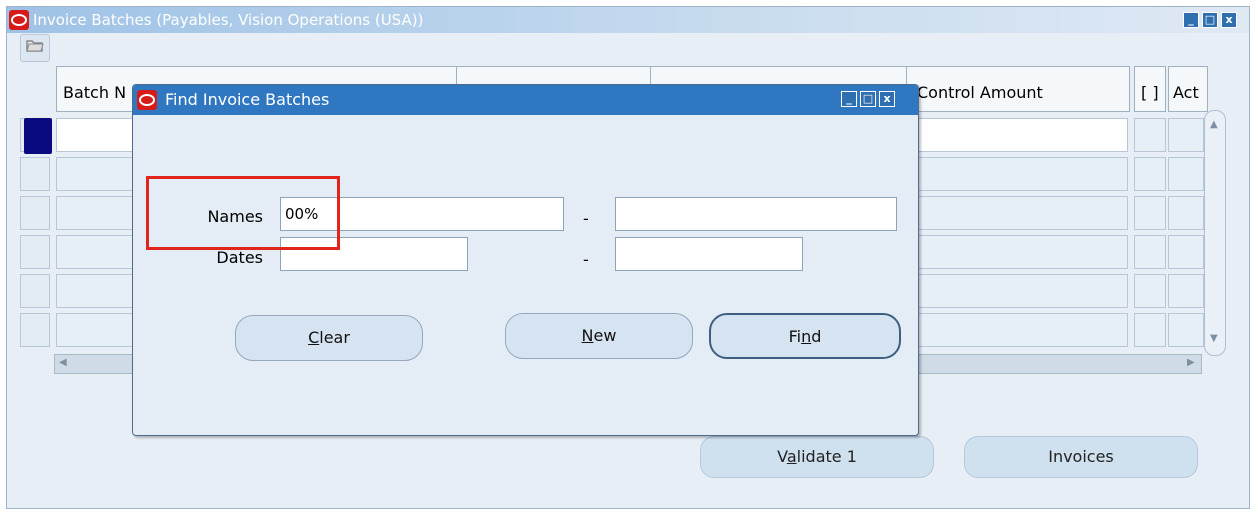 This screenshot has width=1258, height=515. Describe the element at coordinates (1150, 89) in the screenshot. I see `column-header-flag: [ ]` at that location.